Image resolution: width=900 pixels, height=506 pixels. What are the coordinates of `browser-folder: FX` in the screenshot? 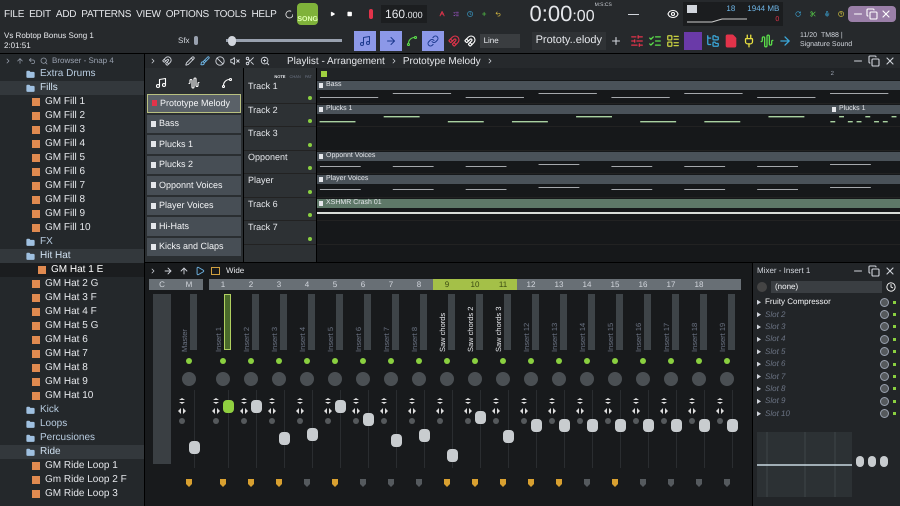 It's located at (72, 242).